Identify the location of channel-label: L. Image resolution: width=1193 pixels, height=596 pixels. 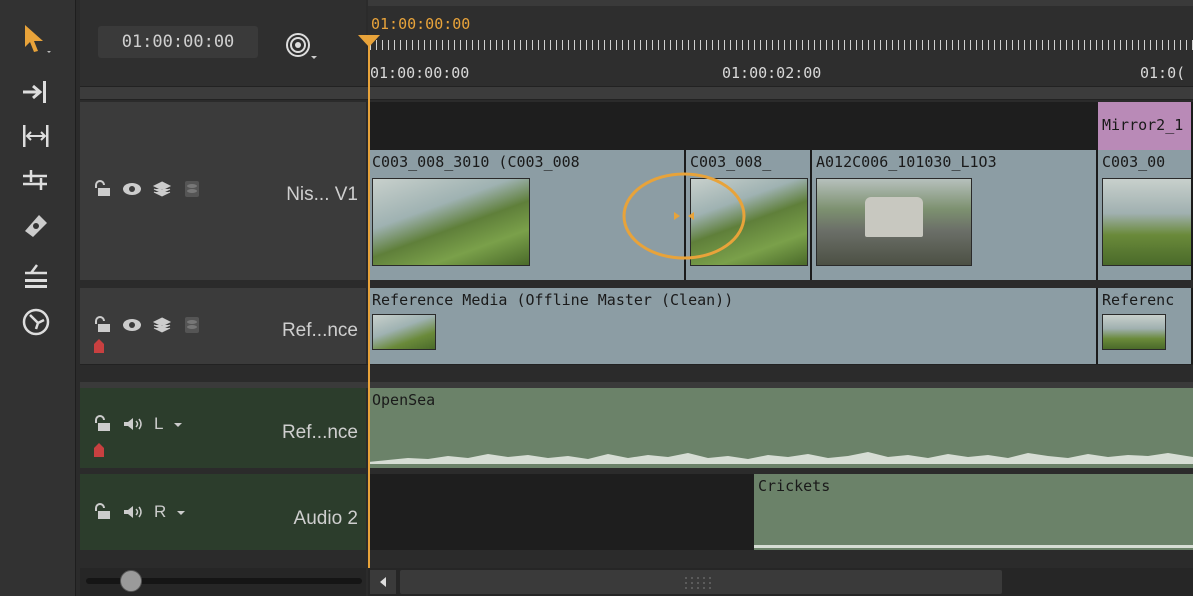
(158, 424).